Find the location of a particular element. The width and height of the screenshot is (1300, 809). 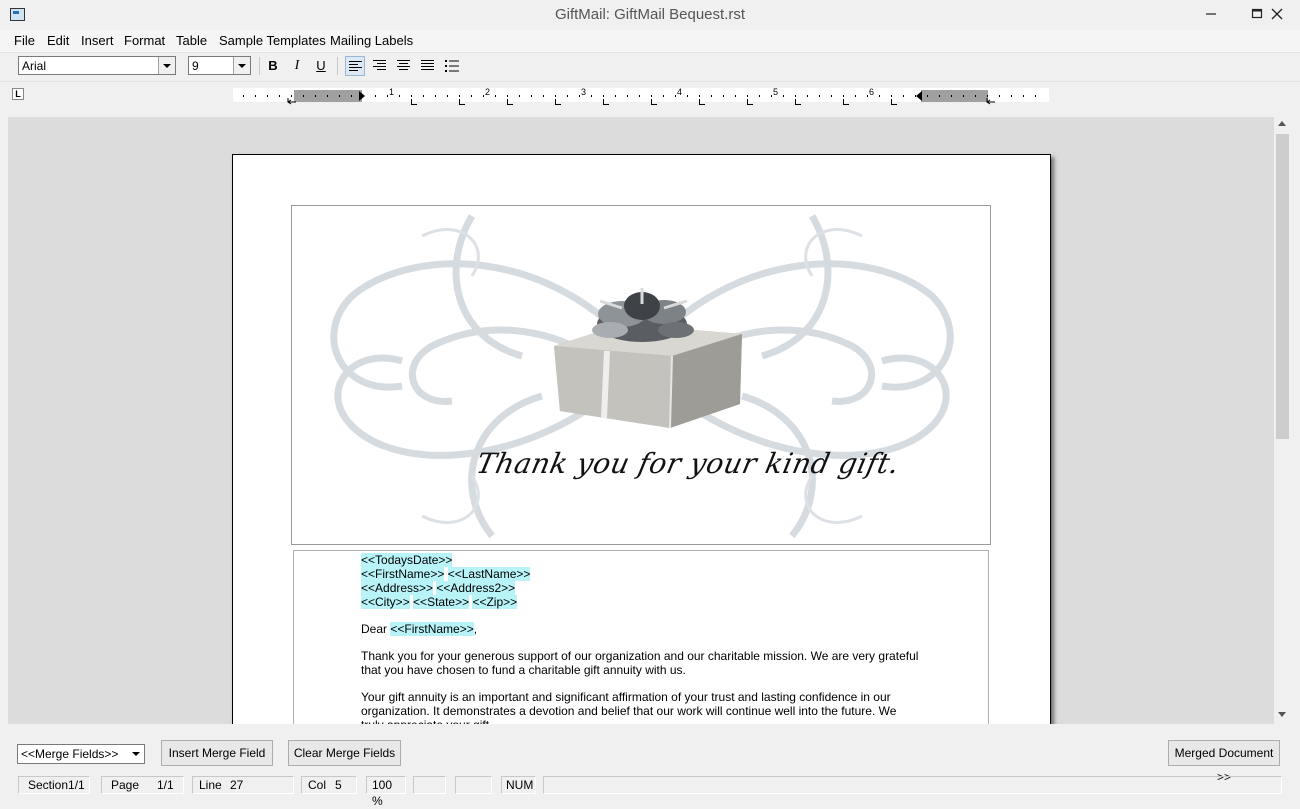

scroll-down-icon is located at coordinates (1282, 714).